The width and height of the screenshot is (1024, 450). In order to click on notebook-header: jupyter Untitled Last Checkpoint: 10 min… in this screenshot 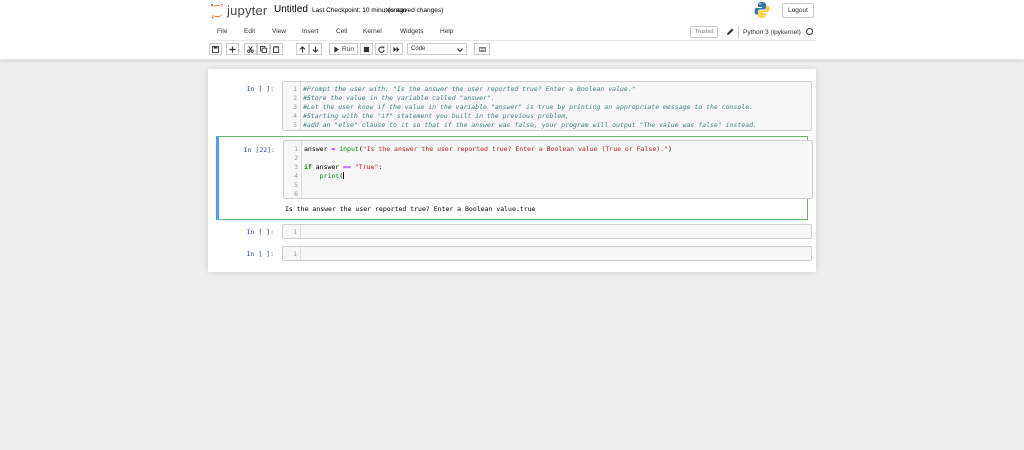, I will do `click(512, 30)`.